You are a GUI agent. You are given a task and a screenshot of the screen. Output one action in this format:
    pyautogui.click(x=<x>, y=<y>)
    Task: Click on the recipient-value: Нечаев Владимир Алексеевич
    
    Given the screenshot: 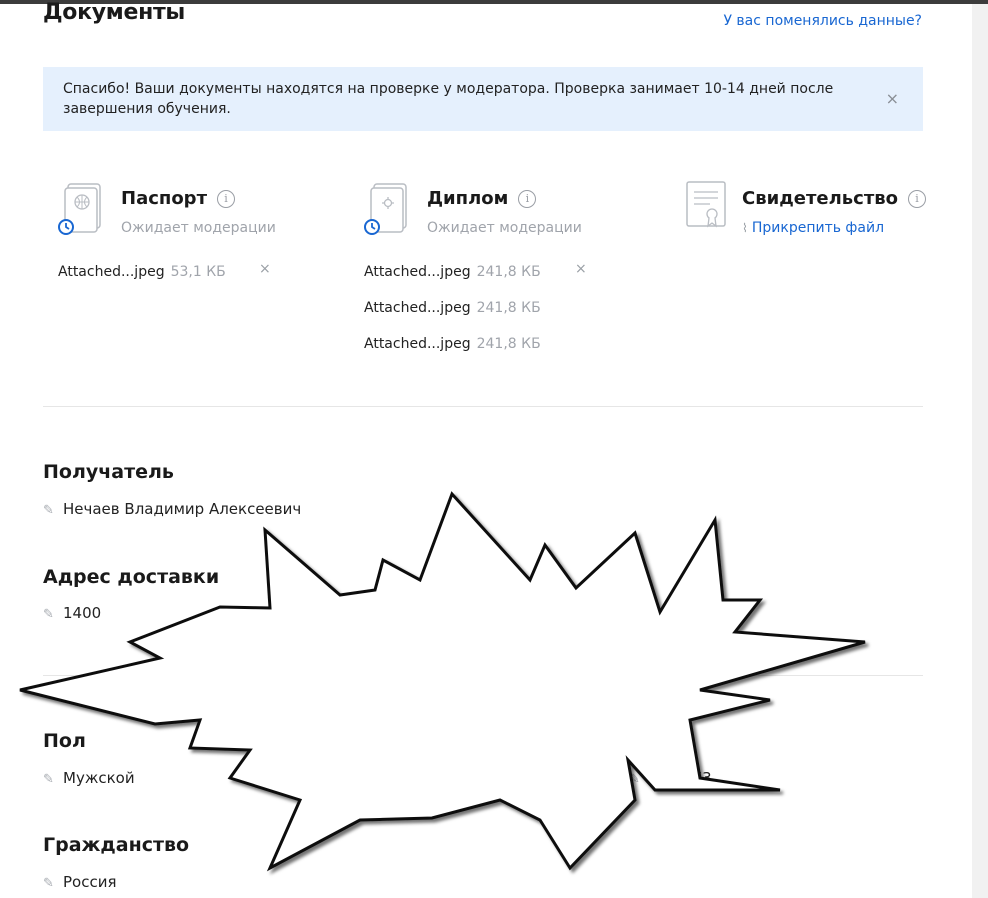 What is the action you would take?
    pyautogui.click(x=182, y=509)
    